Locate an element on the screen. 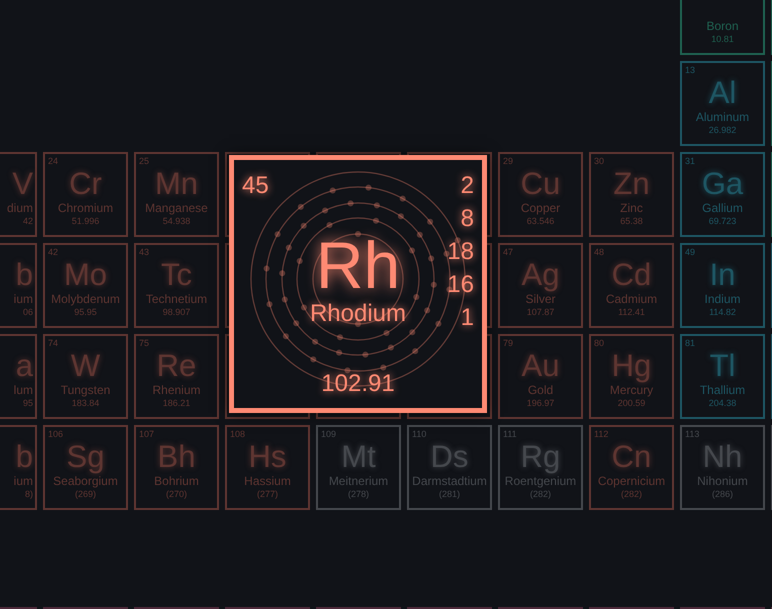  atomic-number: 79 is located at coordinates (508, 343).